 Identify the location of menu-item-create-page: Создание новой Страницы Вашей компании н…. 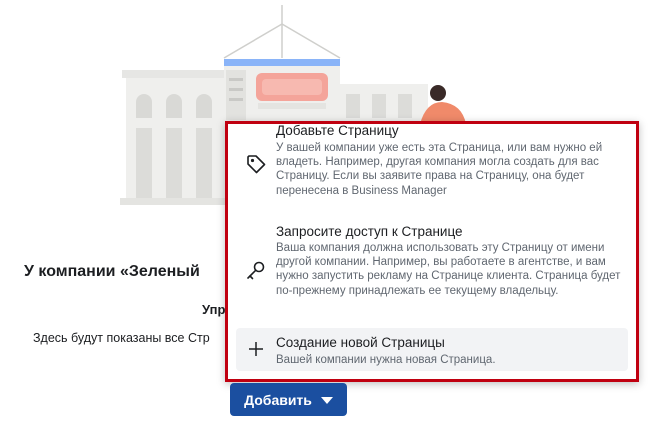
(432, 349).